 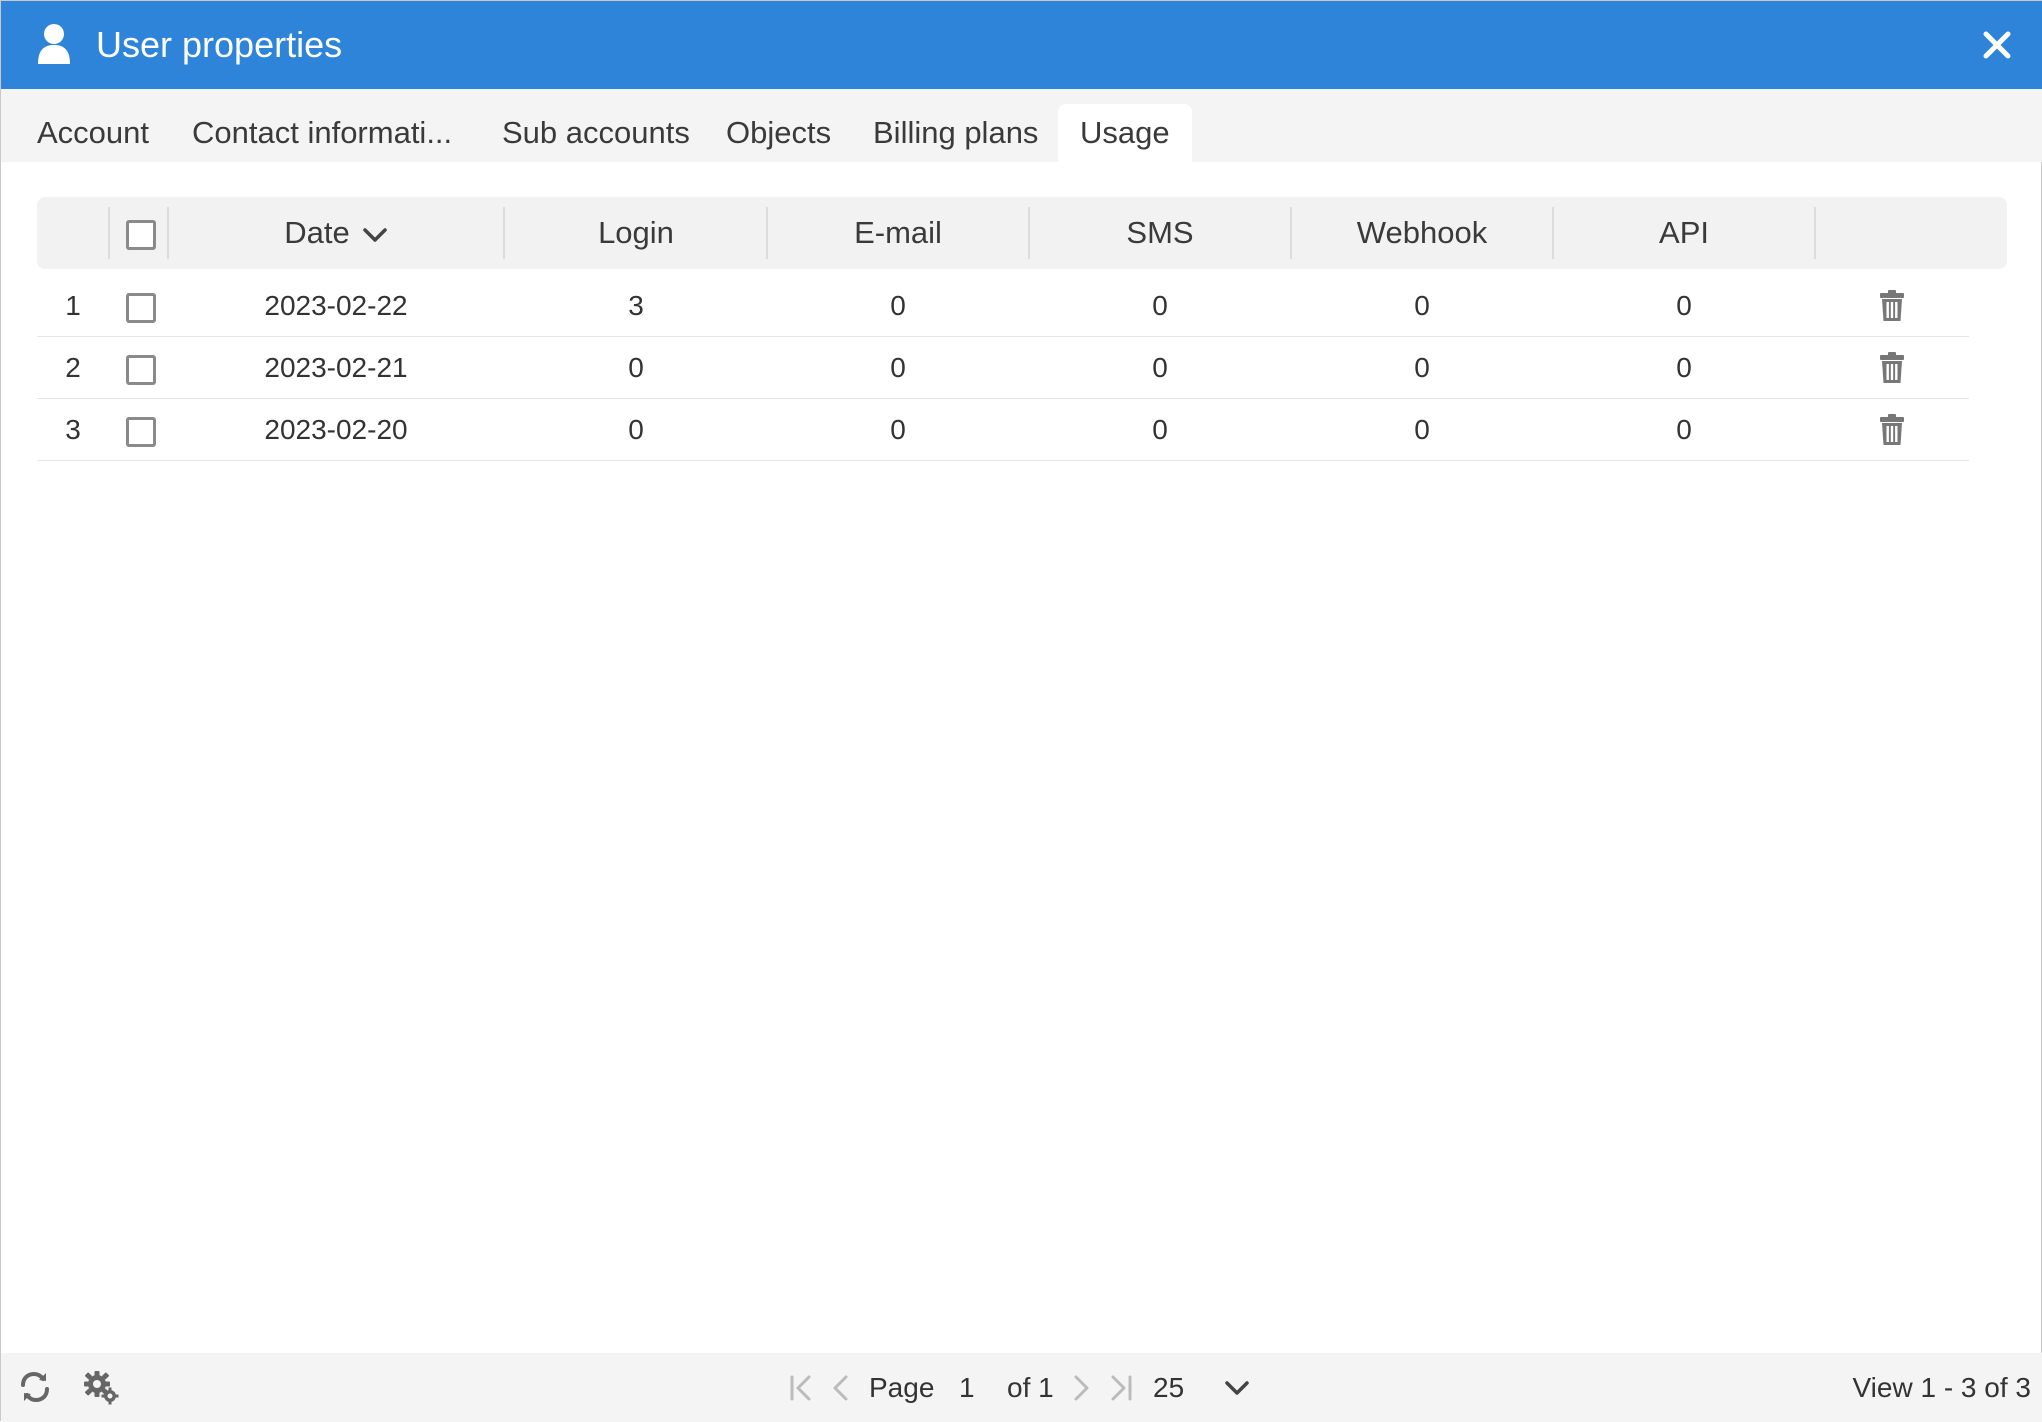 What do you see at coordinates (1003, 306) in the screenshot?
I see `table-row: 1 2023-02-22 3 0 0 0 0` at bounding box center [1003, 306].